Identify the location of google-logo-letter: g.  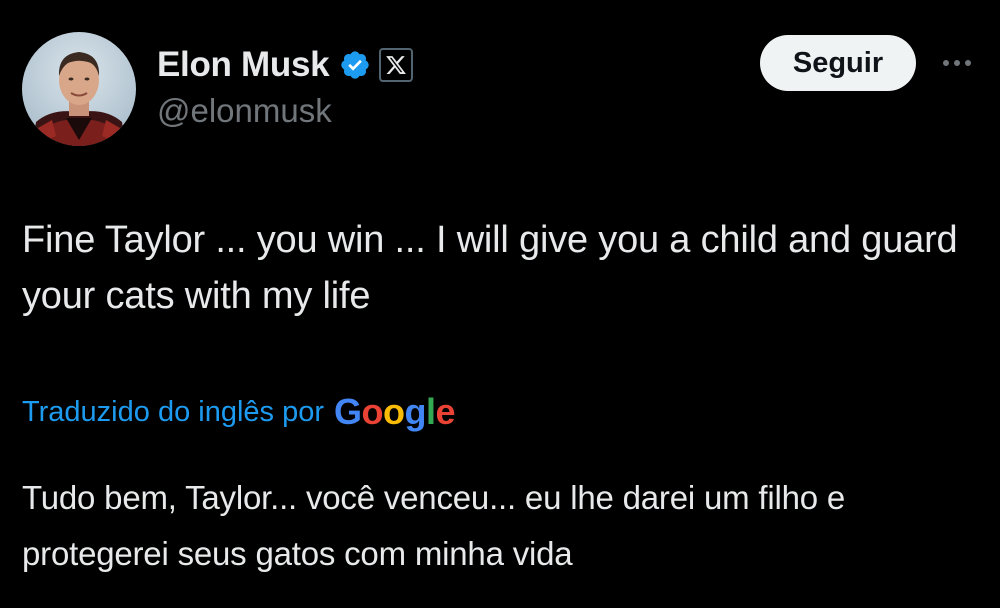
(415, 411).